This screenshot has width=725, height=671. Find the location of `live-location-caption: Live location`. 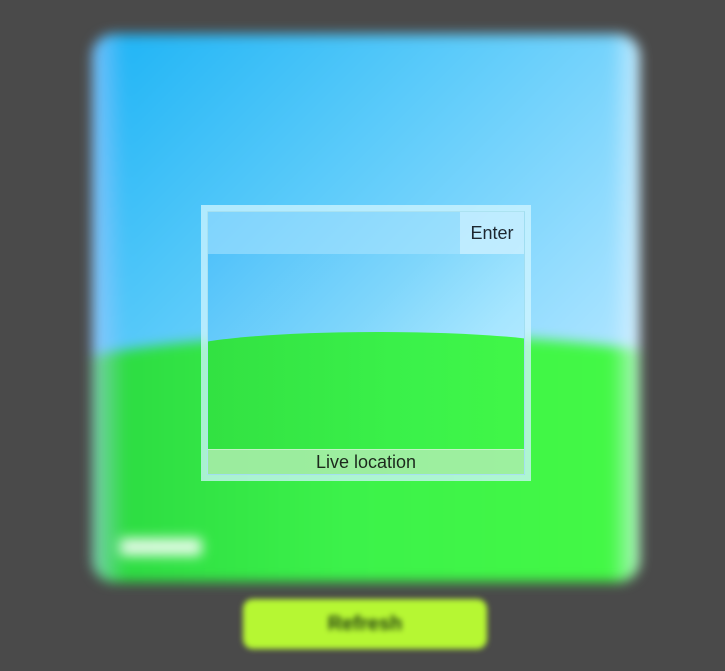

live-location-caption: Live location is located at coordinates (366, 461).